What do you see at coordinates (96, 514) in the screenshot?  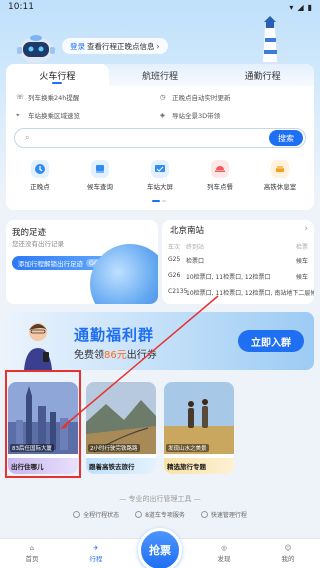 I see `service-item: 全程行程状态` at bounding box center [96, 514].